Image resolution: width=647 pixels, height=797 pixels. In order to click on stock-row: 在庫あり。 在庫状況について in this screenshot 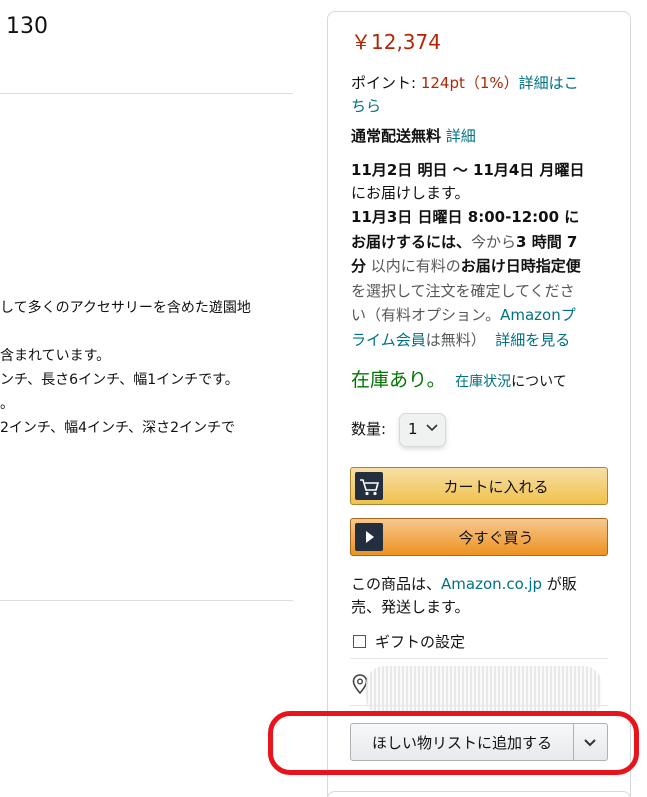, I will do `click(482, 381)`.